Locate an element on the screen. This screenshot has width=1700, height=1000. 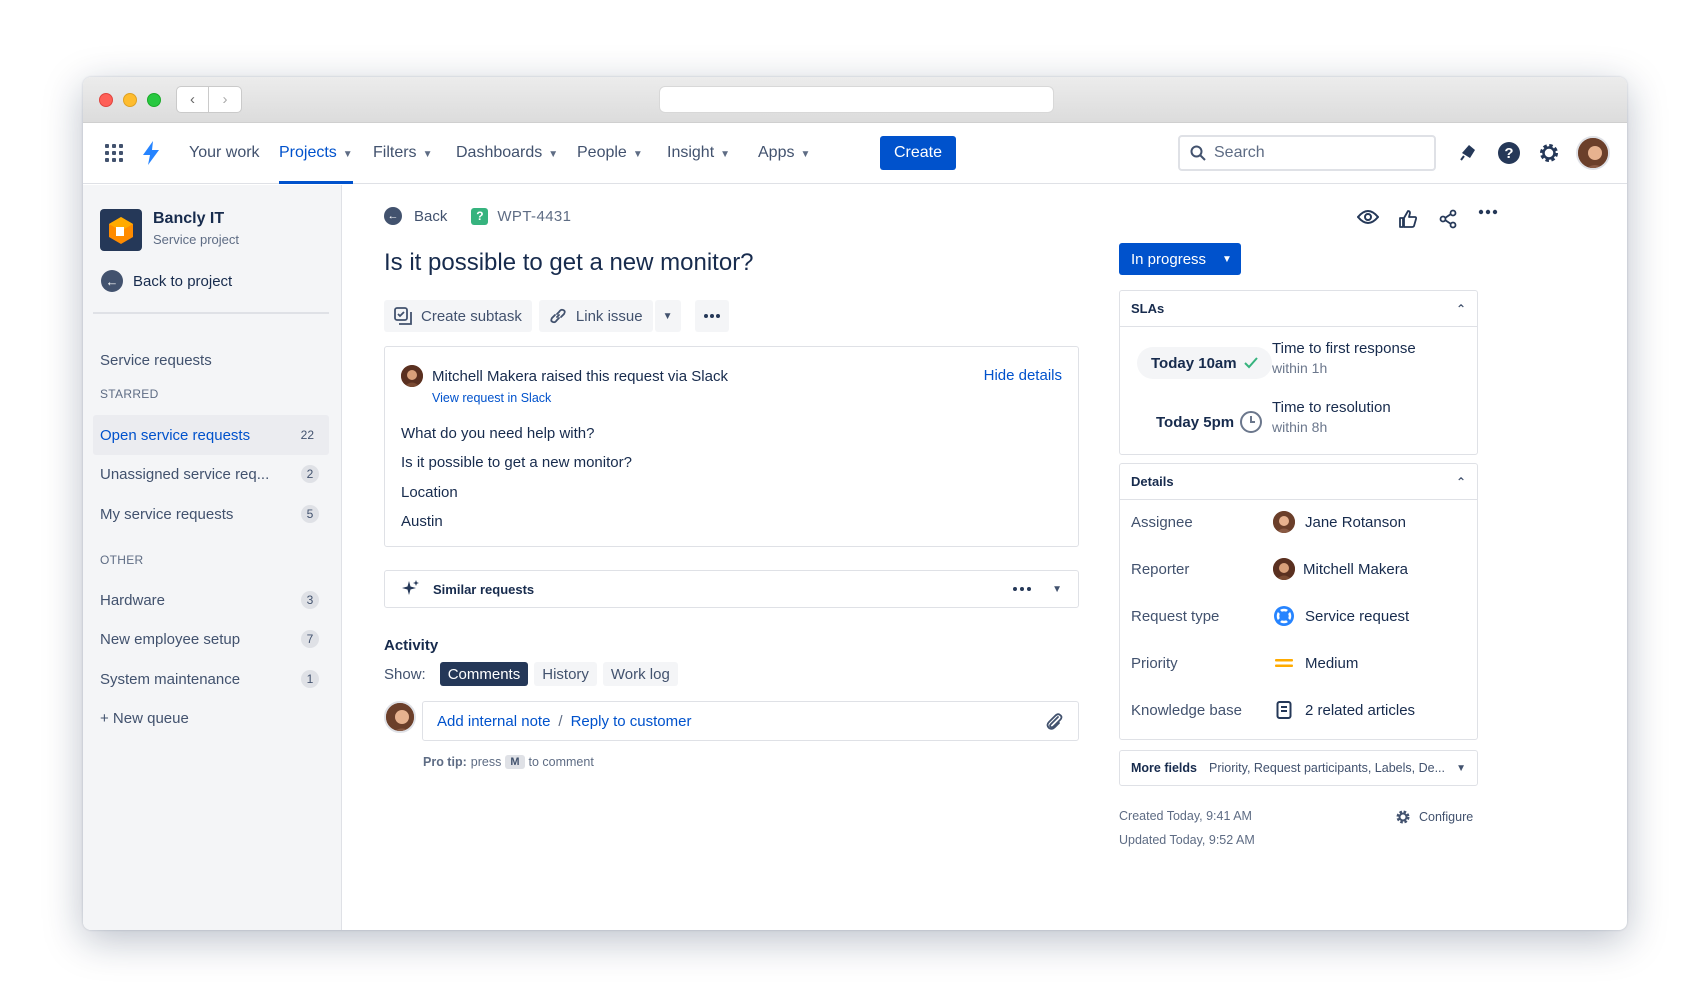
keyboard-shortcut-key: M is located at coordinates (515, 762).